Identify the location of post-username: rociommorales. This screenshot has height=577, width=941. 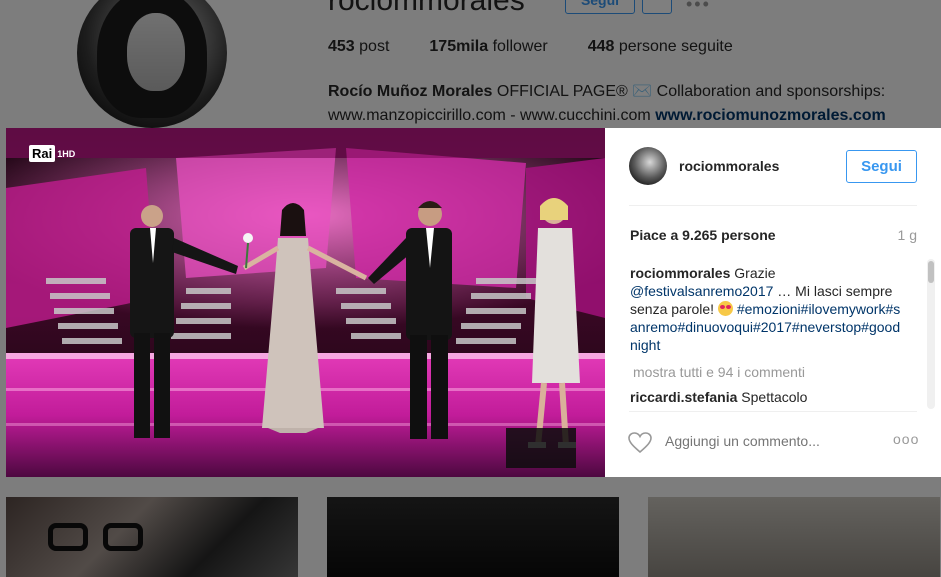
(729, 166).